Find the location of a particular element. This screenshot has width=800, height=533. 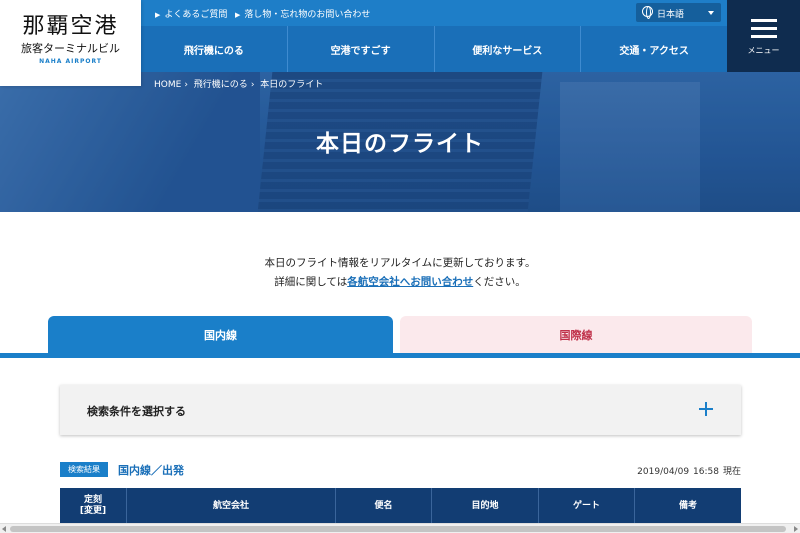

intro-line-2-suffix: ください。 is located at coordinates (499, 282).